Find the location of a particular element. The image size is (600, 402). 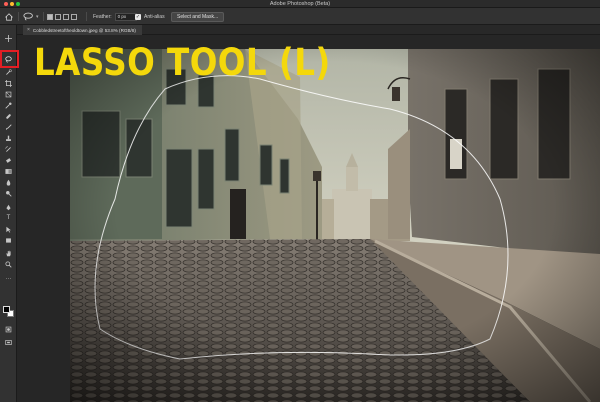

home-icon is located at coordinates (9, 16).